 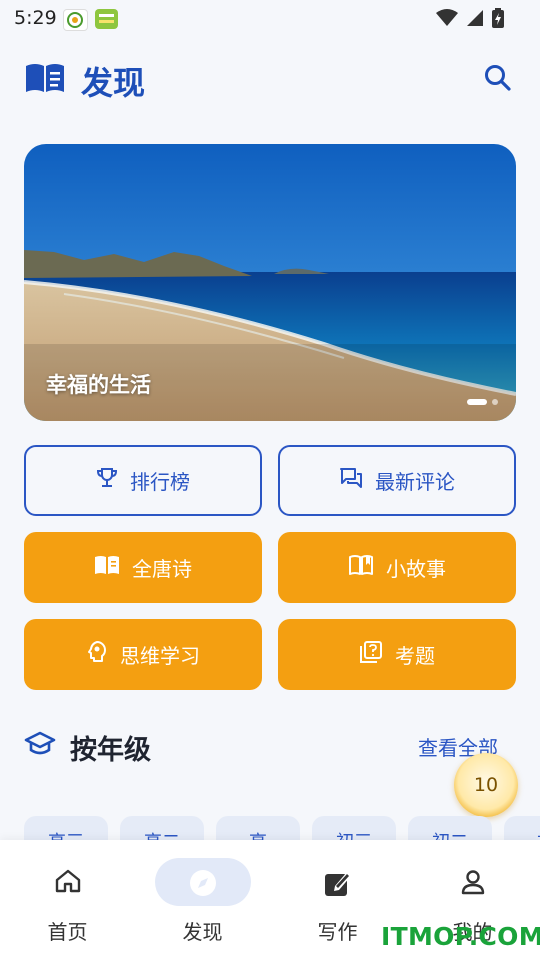 I want to click on ranking-label: 排行榜, so click(x=160, y=482).